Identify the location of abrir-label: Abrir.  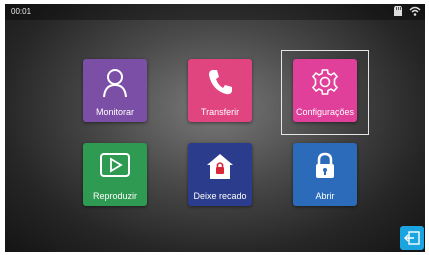
(325, 196).